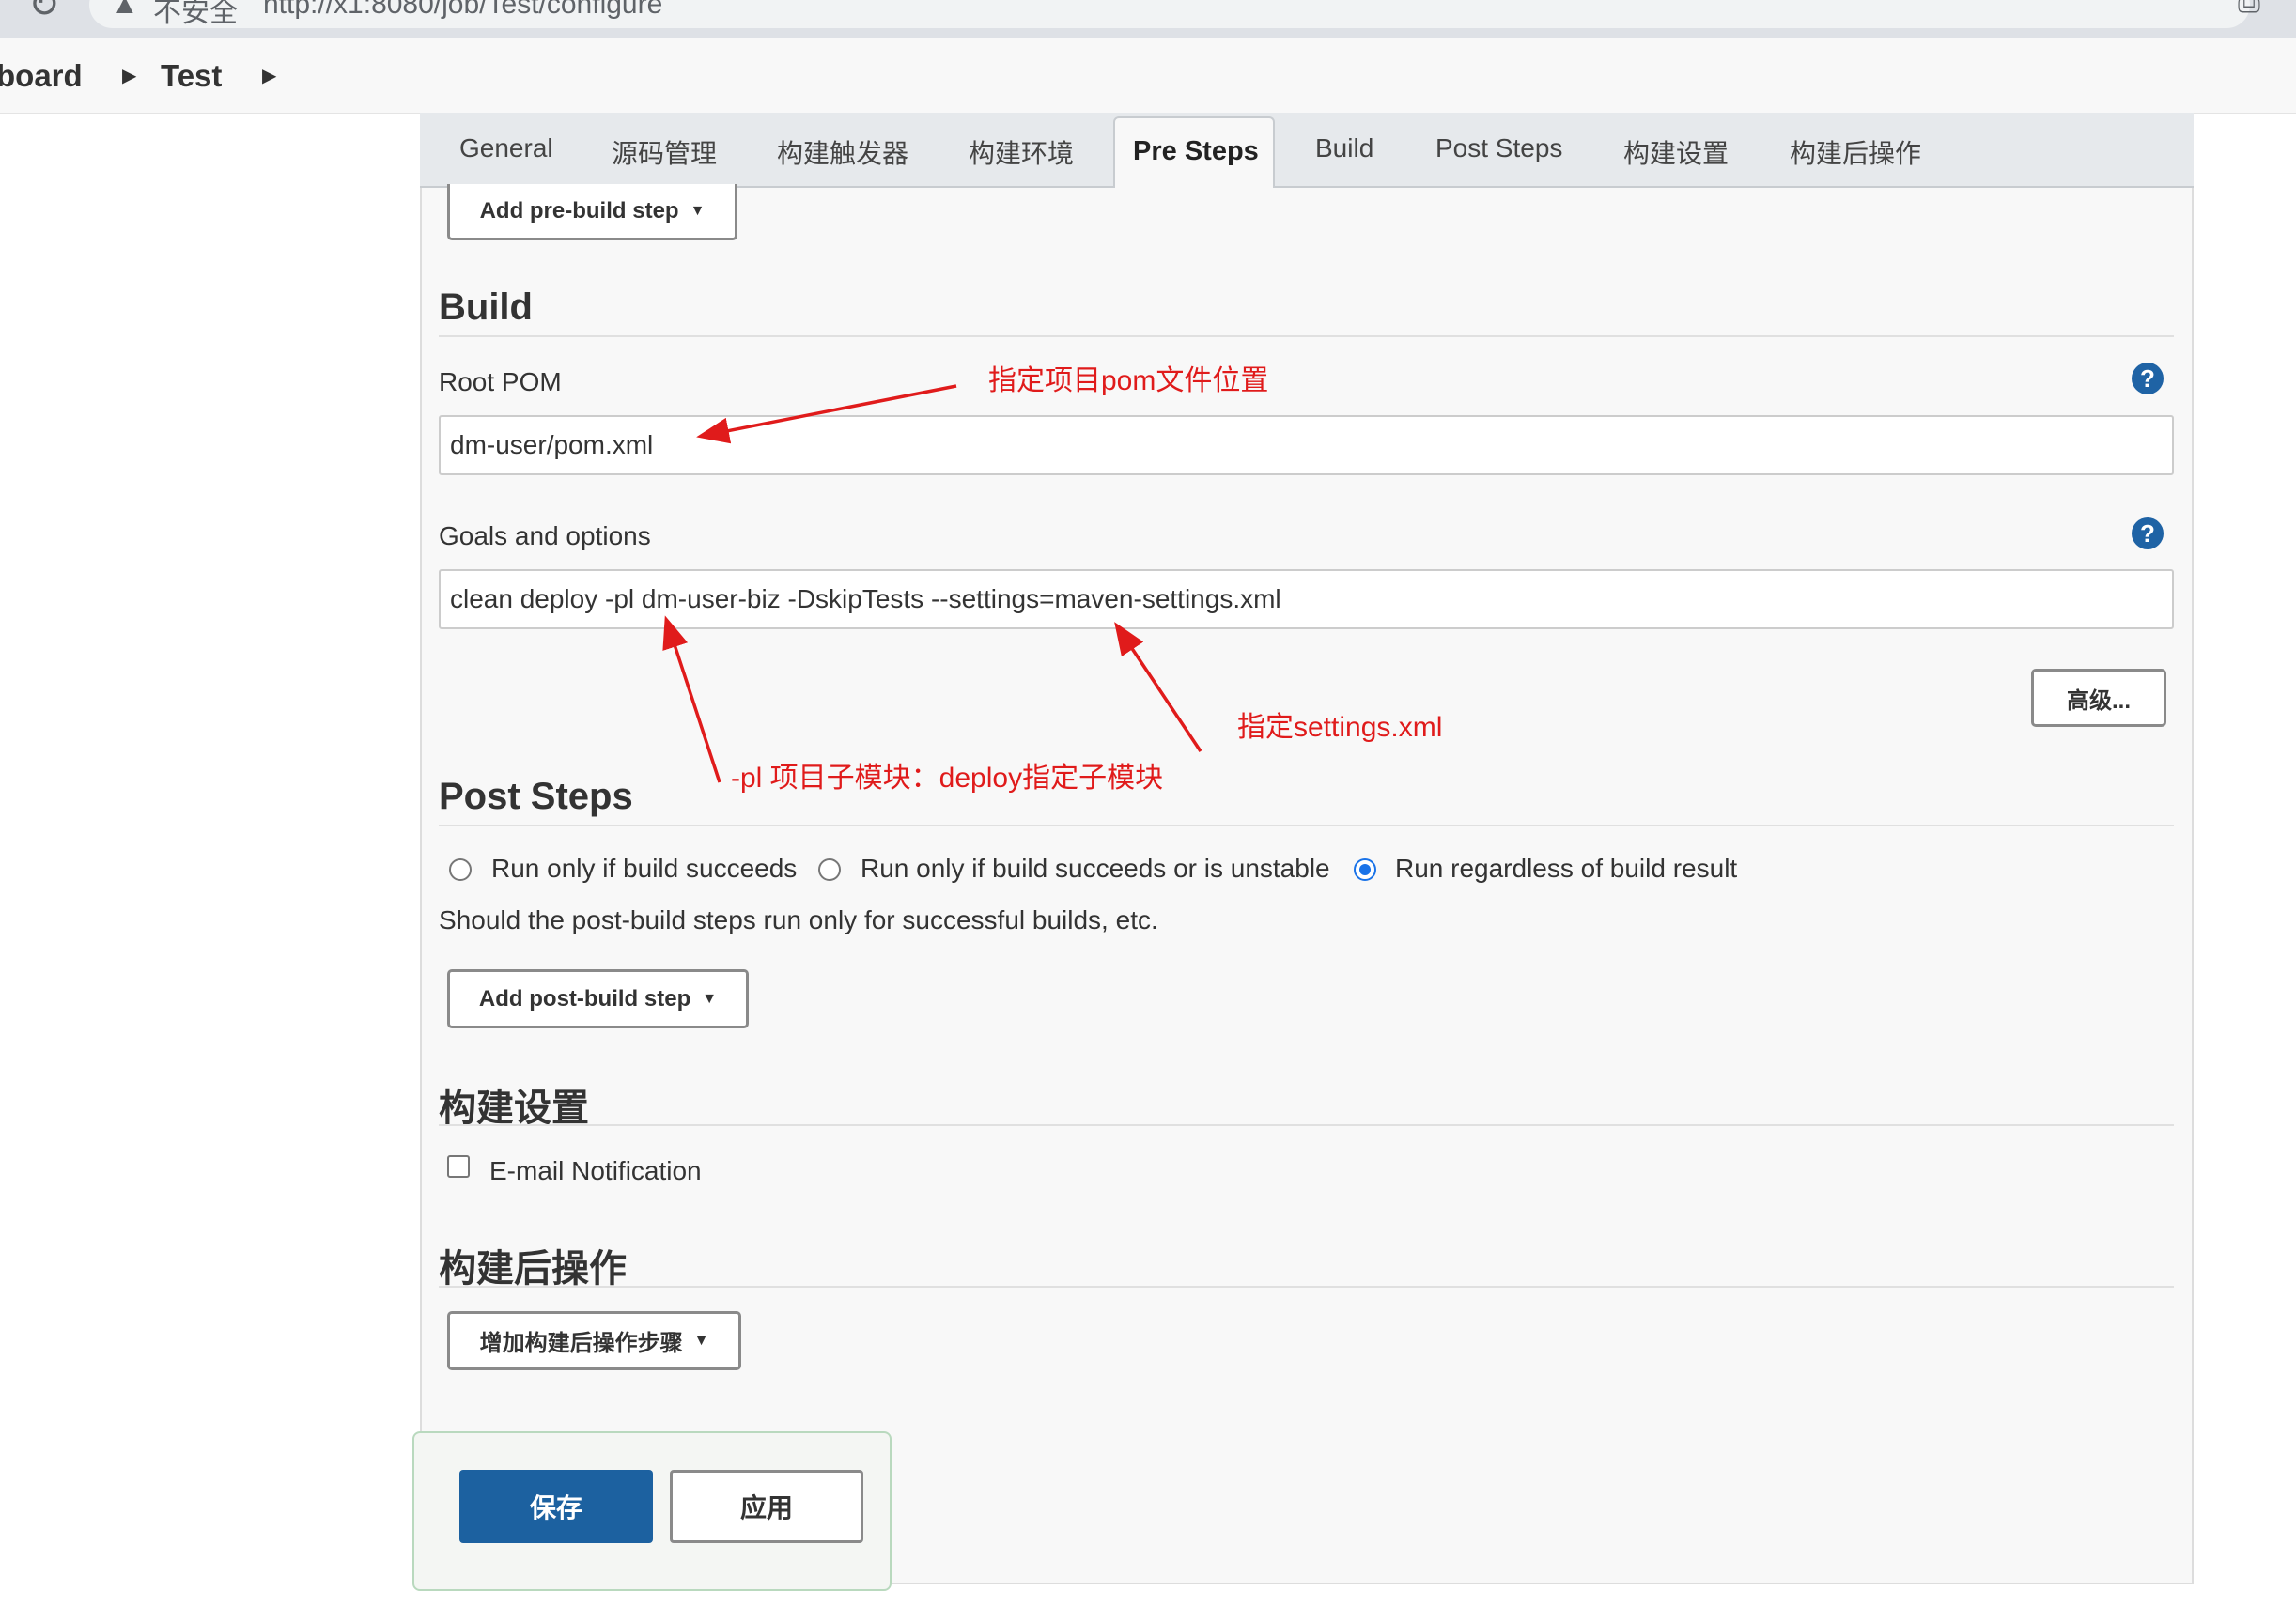  What do you see at coordinates (1128, 380) in the screenshot?
I see `annotation-pom: 指定项目pom文件位置` at bounding box center [1128, 380].